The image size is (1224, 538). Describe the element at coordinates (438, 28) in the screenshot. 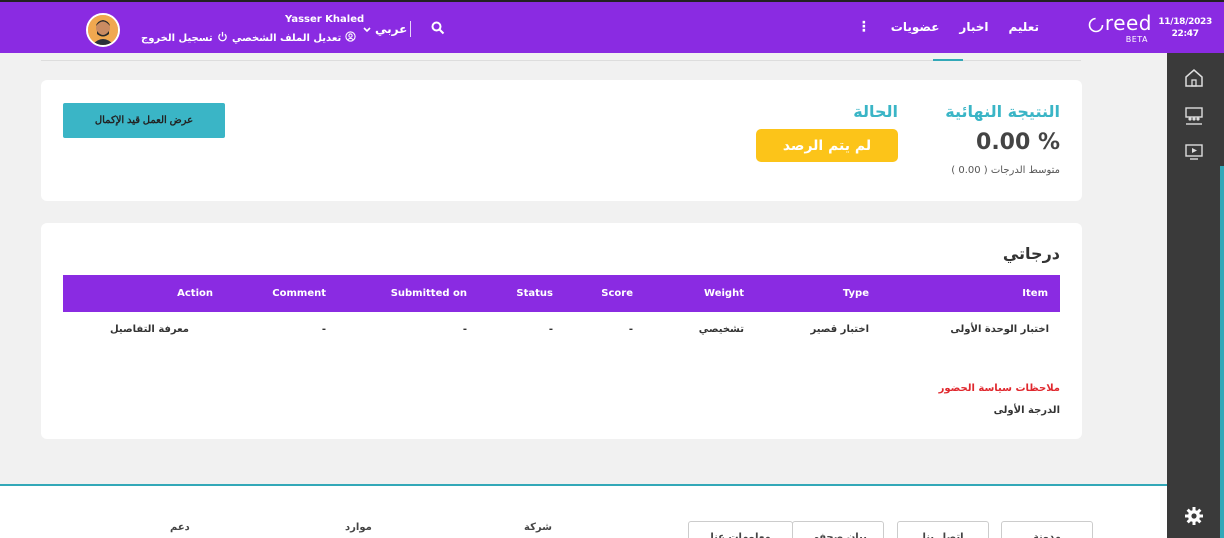

I see `search-icon` at that location.